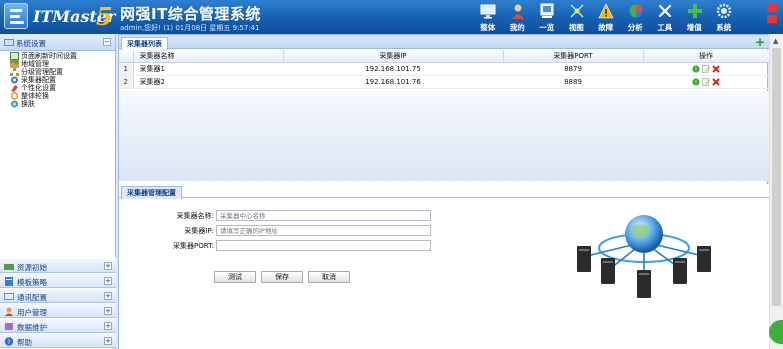 The height and width of the screenshot is (349, 783). I want to click on refresh-icon, so click(14, 56).